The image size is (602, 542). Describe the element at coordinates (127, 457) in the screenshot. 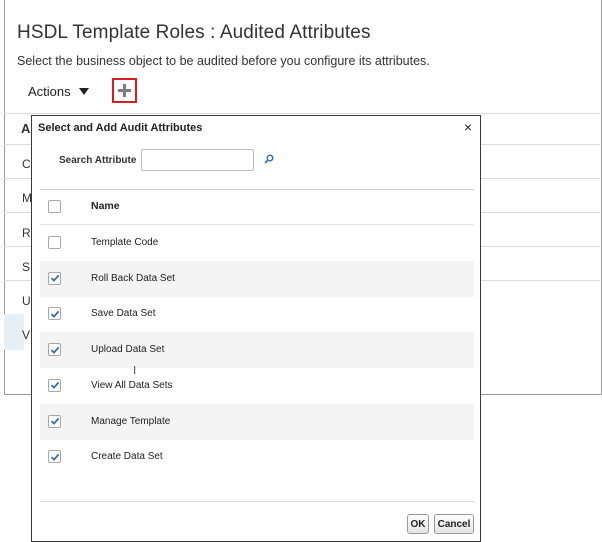

I see `attribute-name: Create Data Set` at that location.